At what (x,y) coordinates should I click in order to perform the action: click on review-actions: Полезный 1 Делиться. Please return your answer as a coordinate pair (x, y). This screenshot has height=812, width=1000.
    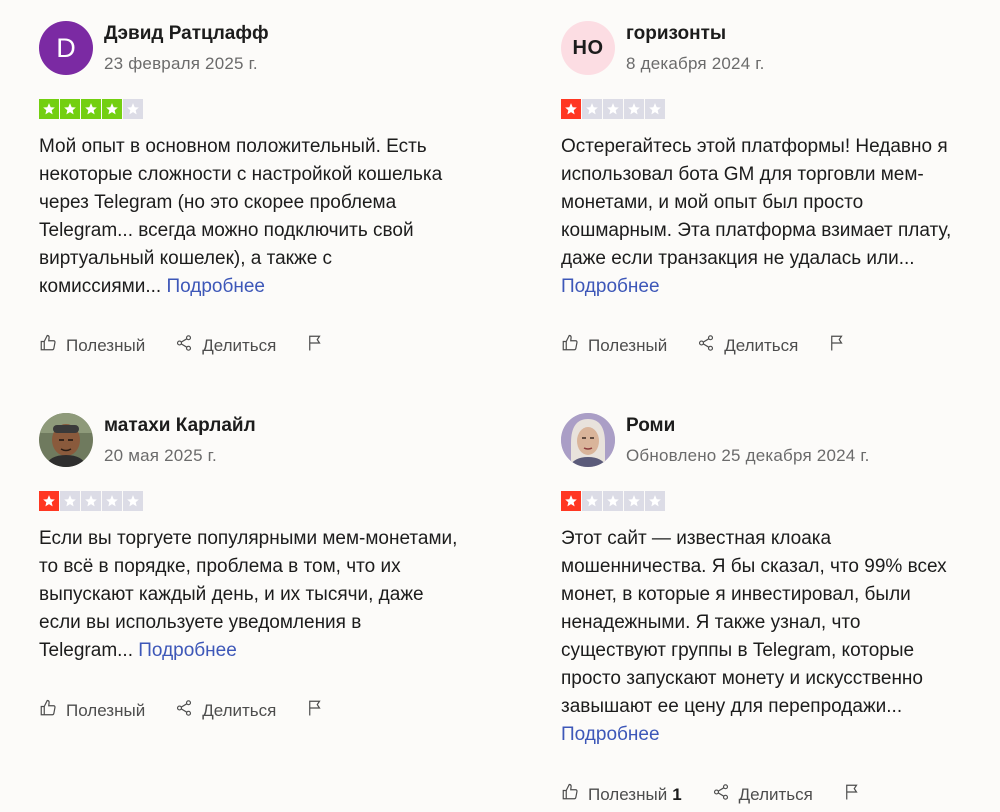
    Looking at the image, I should click on (715, 794).